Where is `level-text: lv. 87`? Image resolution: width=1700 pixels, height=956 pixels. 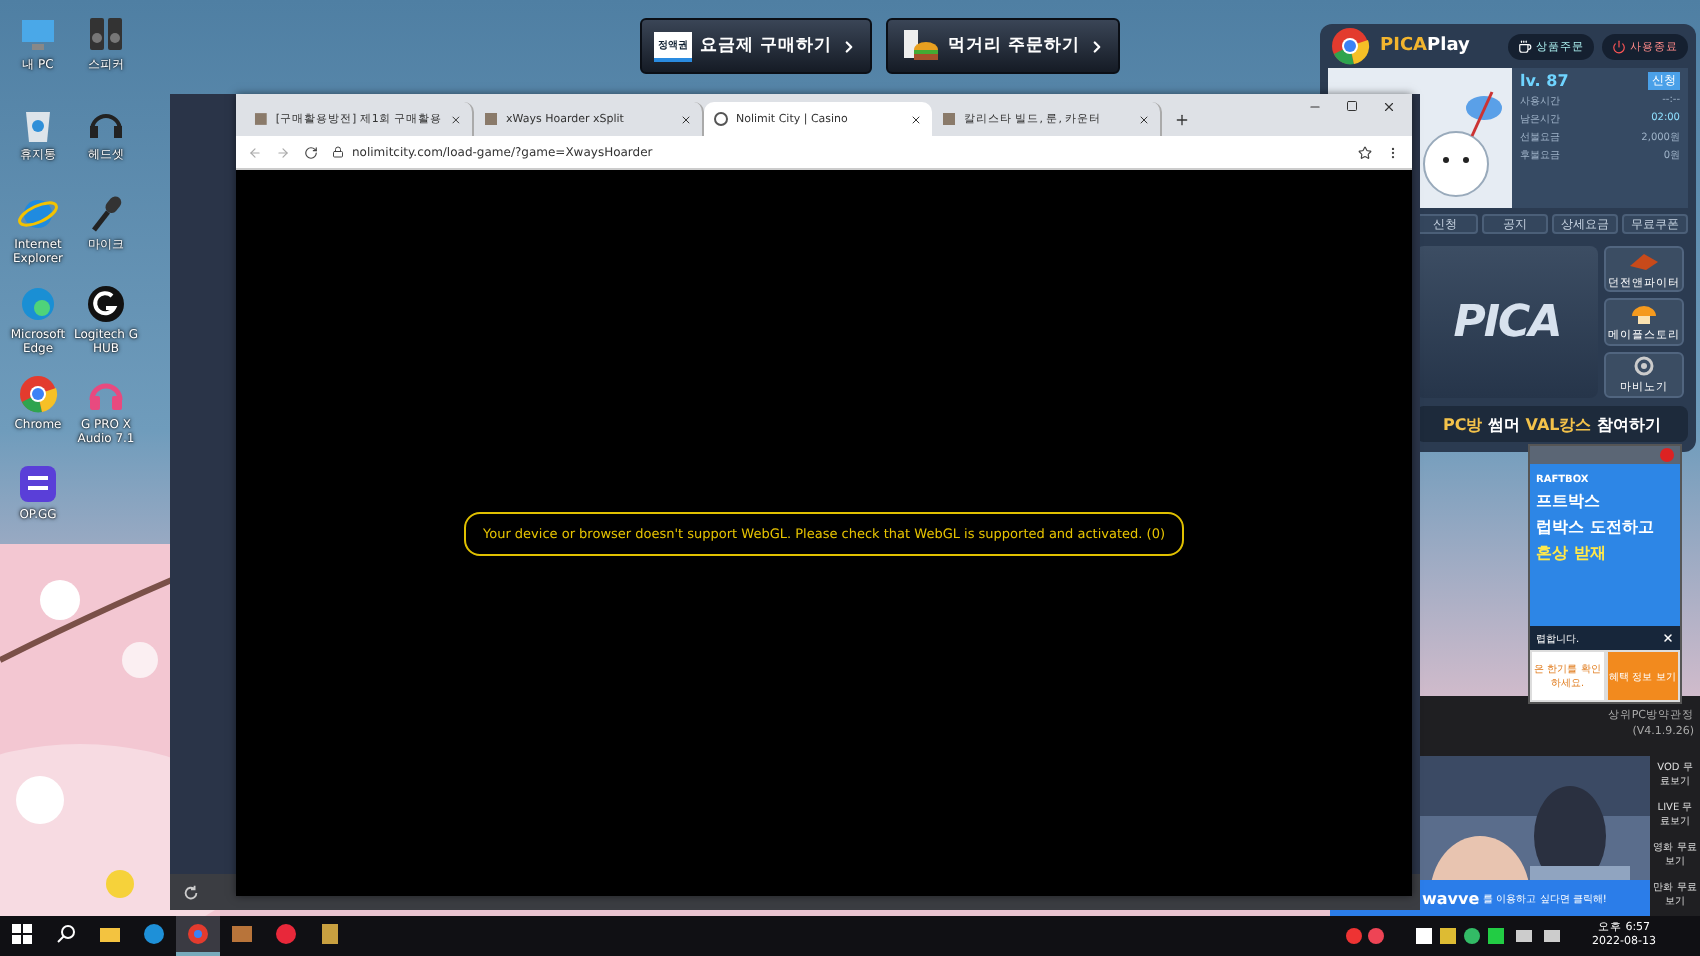
level-text: lv. 87 is located at coordinates (1544, 81).